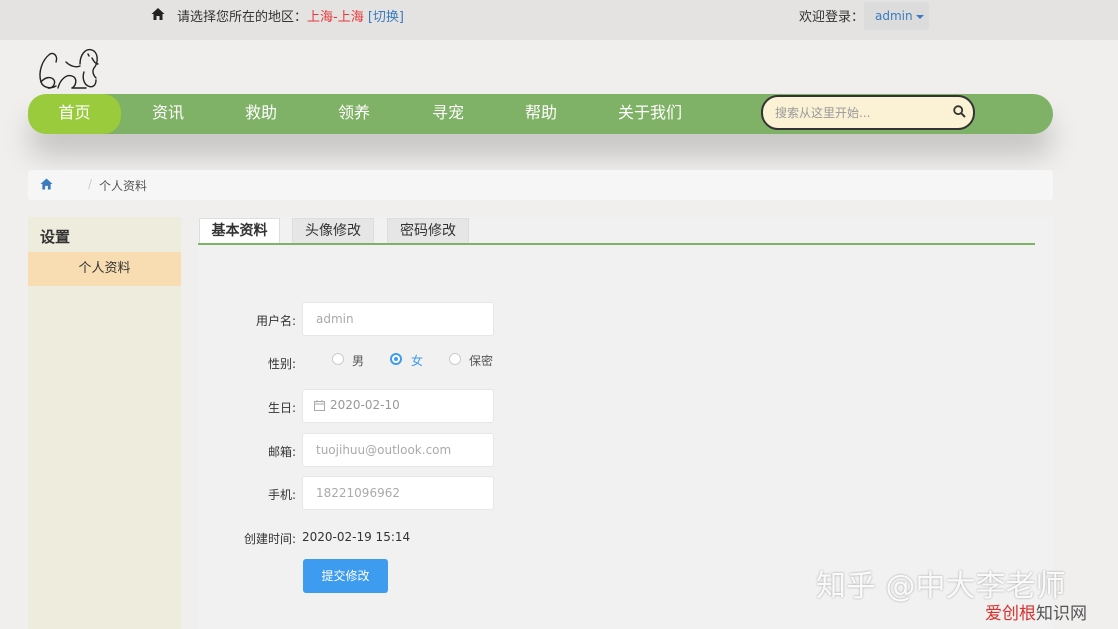 Image resolution: width=1118 pixels, height=629 pixels. Describe the element at coordinates (1010, 614) in the screenshot. I see `watermark-site-part1: 爱创根` at that location.